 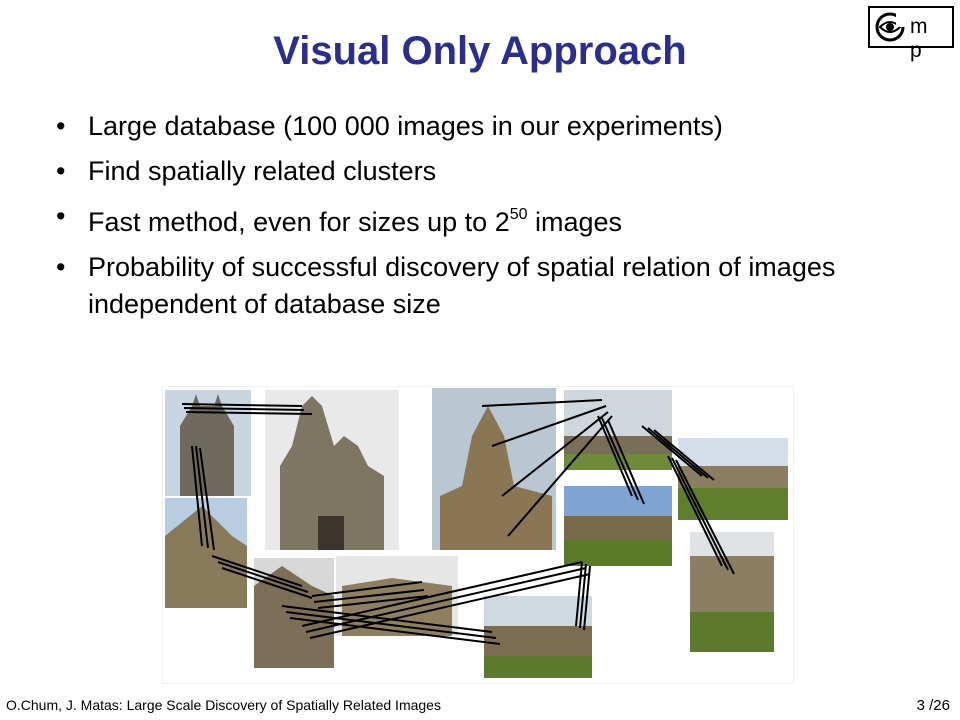 What do you see at coordinates (262, 171) in the screenshot?
I see `bullet-text: Find spatially related clusters` at bounding box center [262, 171].